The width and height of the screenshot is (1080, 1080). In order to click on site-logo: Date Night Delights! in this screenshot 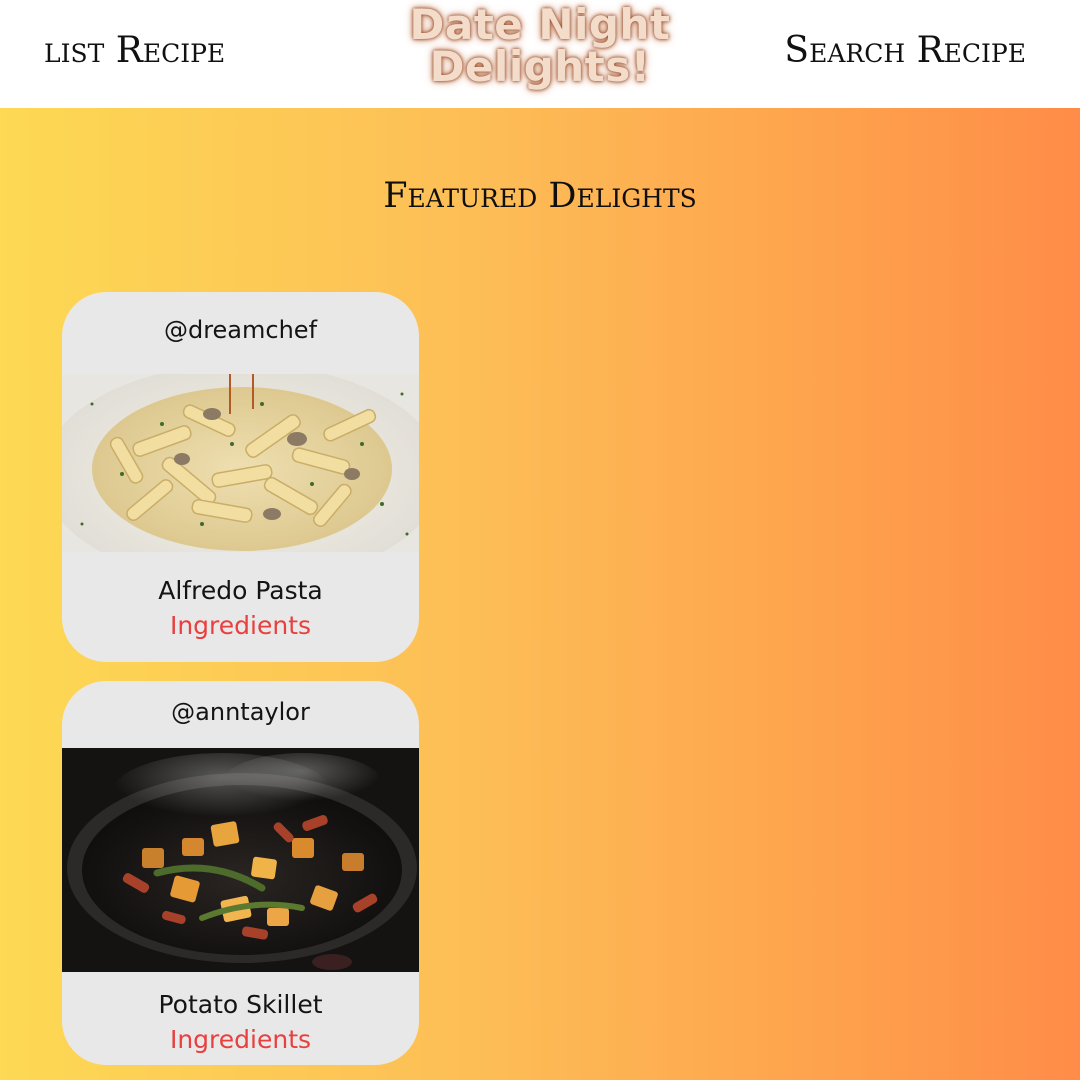, I will do `click(540, 46)`.